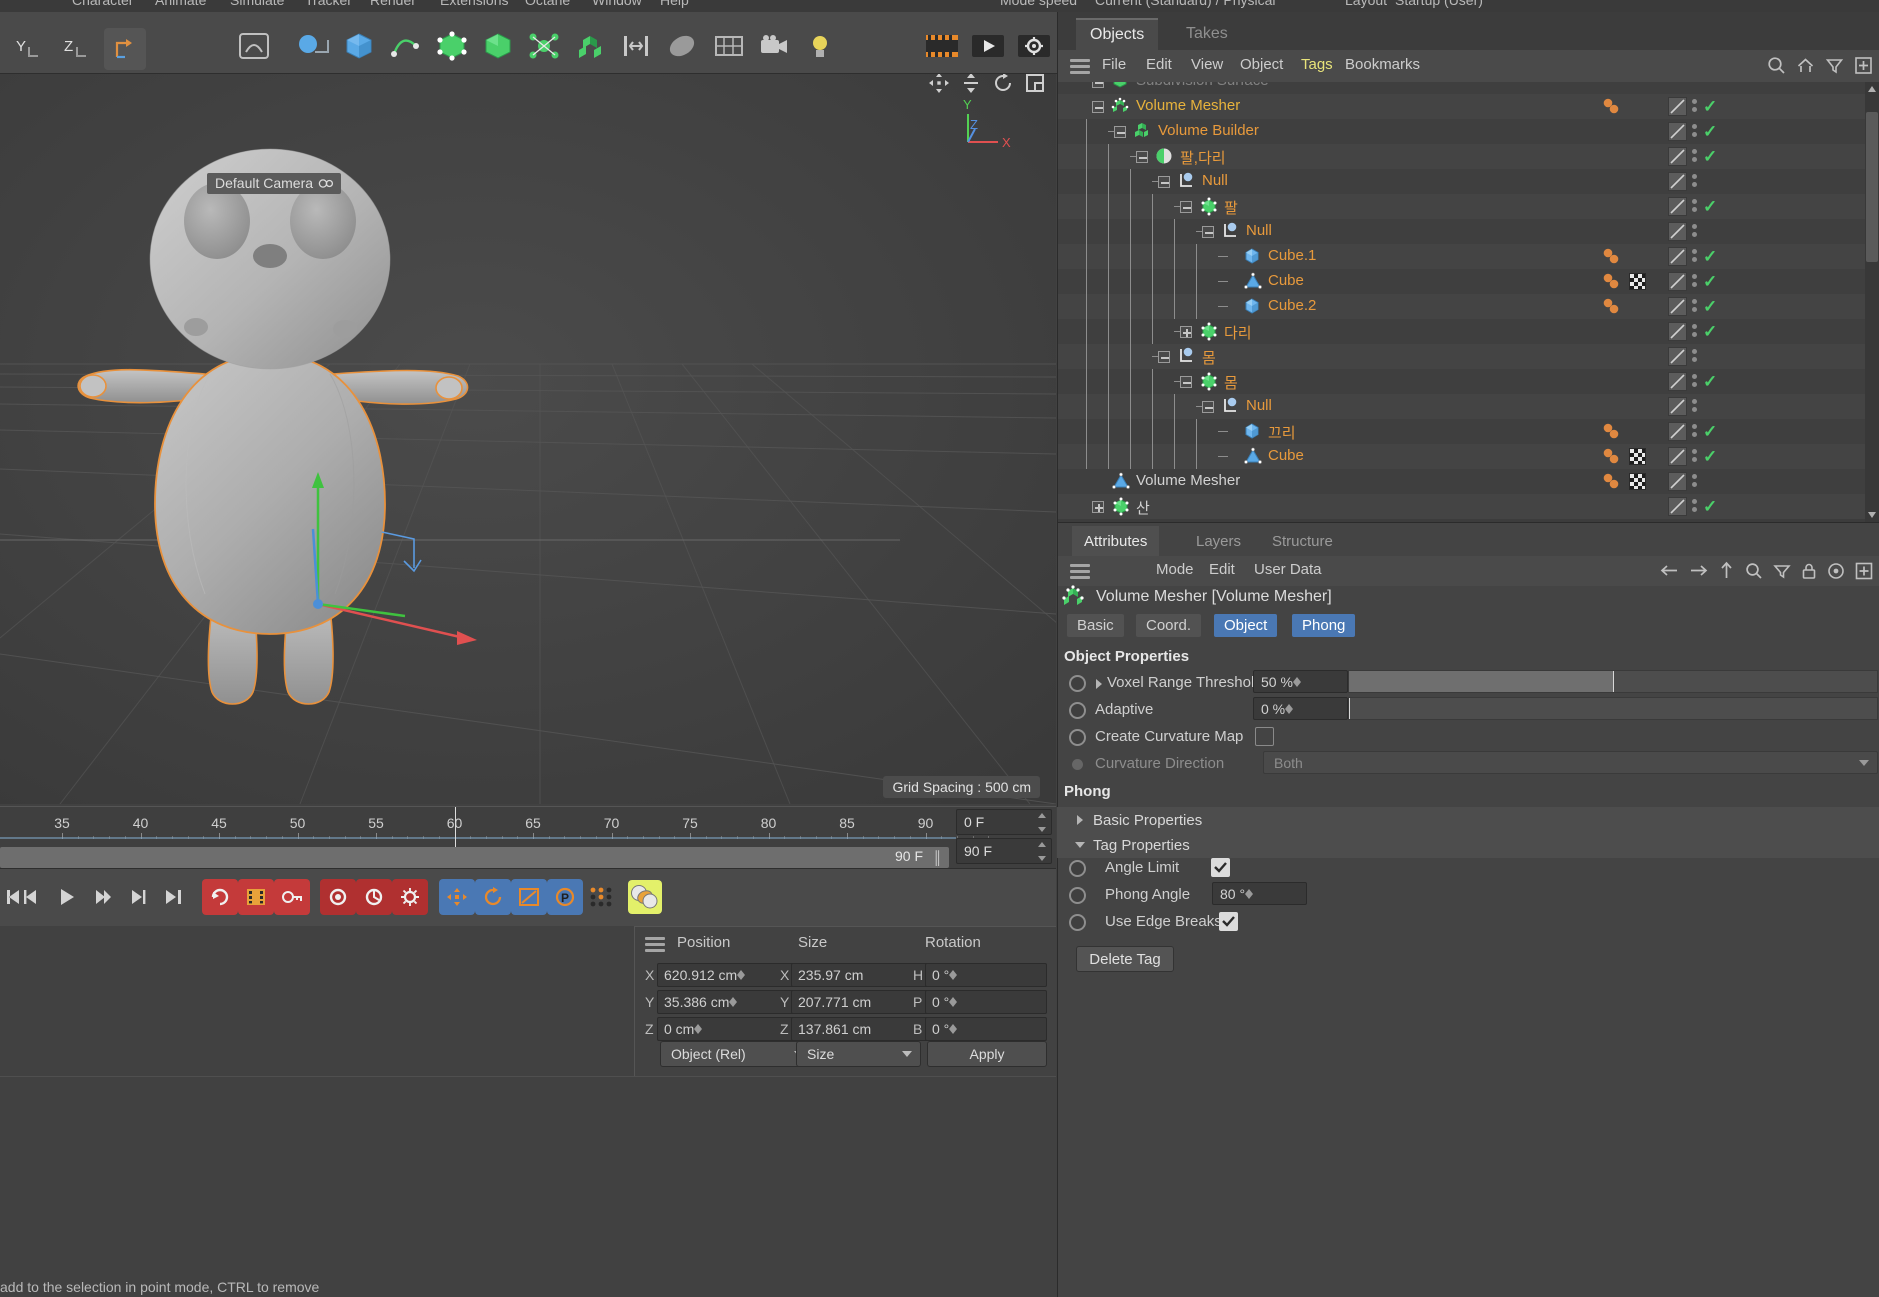 The image size is (1879, 1297). What do you see at coordinates (1468, 506) in the screenshot?
I see `table-row: 산 ✓` at bounding box center [1468, 506].